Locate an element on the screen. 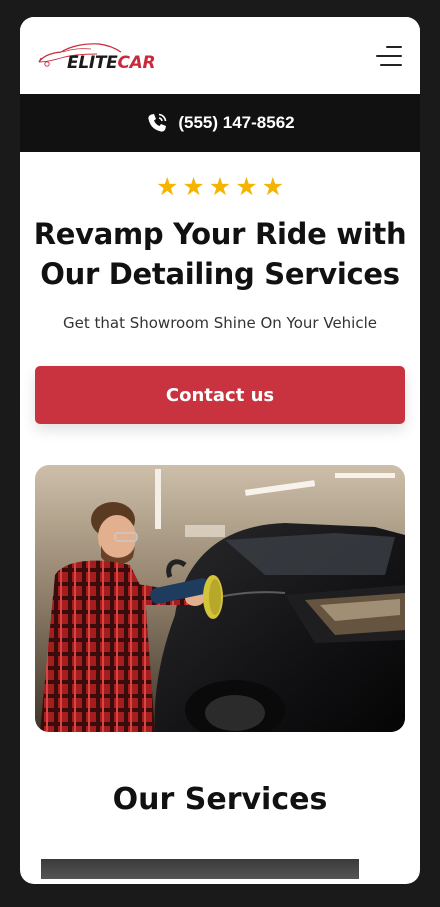  contact-us-button: Contact us is located at coordinates (220, 395).